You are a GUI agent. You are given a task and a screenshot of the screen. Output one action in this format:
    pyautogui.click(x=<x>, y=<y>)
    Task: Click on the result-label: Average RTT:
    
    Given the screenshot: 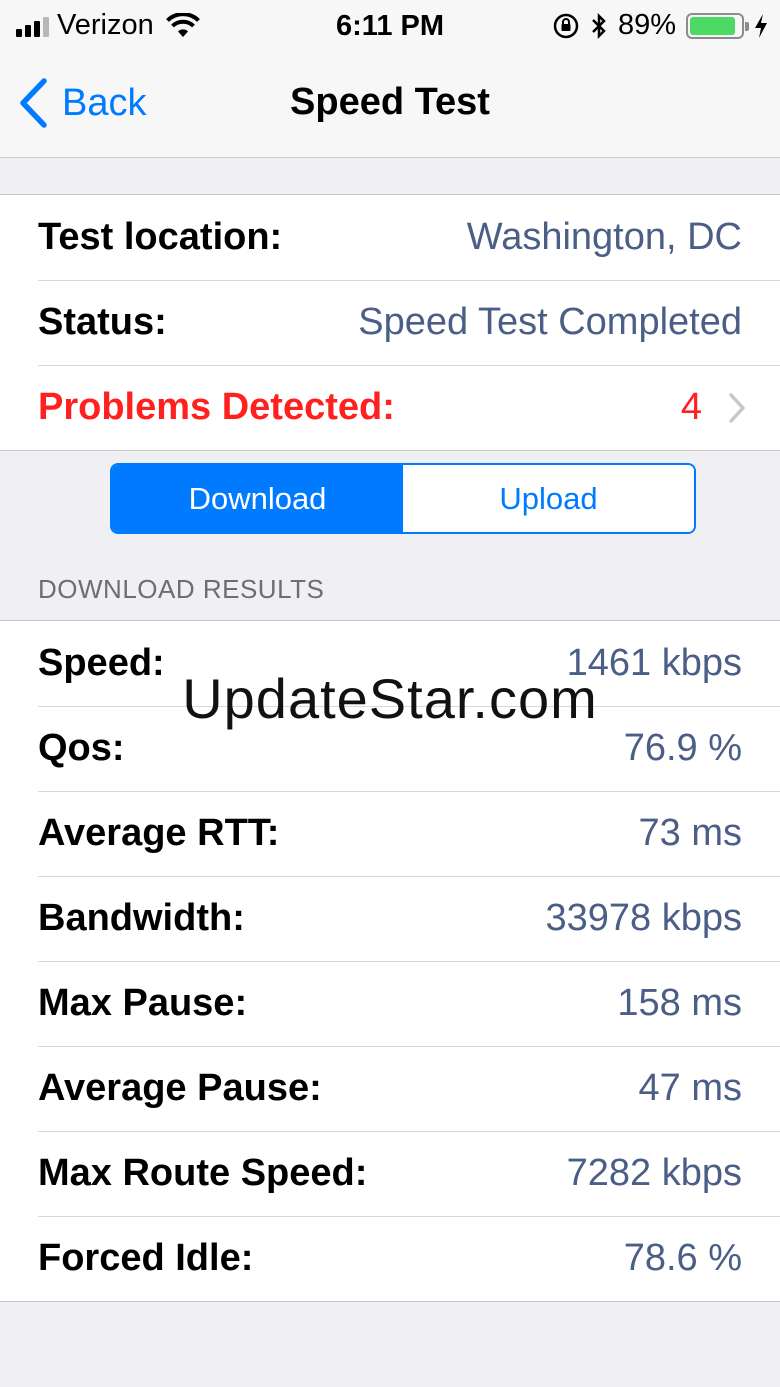 What is the action you would take?
    pyautogui.click(x=159, y=833)
    